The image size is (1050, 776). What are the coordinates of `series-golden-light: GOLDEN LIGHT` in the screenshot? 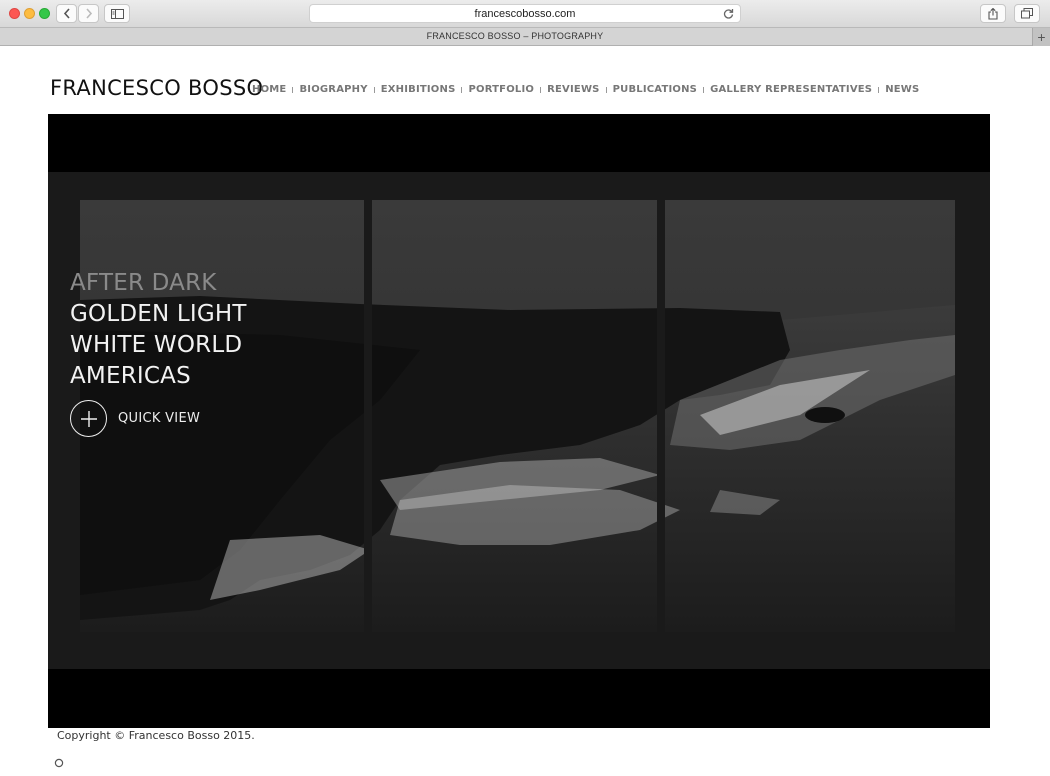 It's located at (158, 314).